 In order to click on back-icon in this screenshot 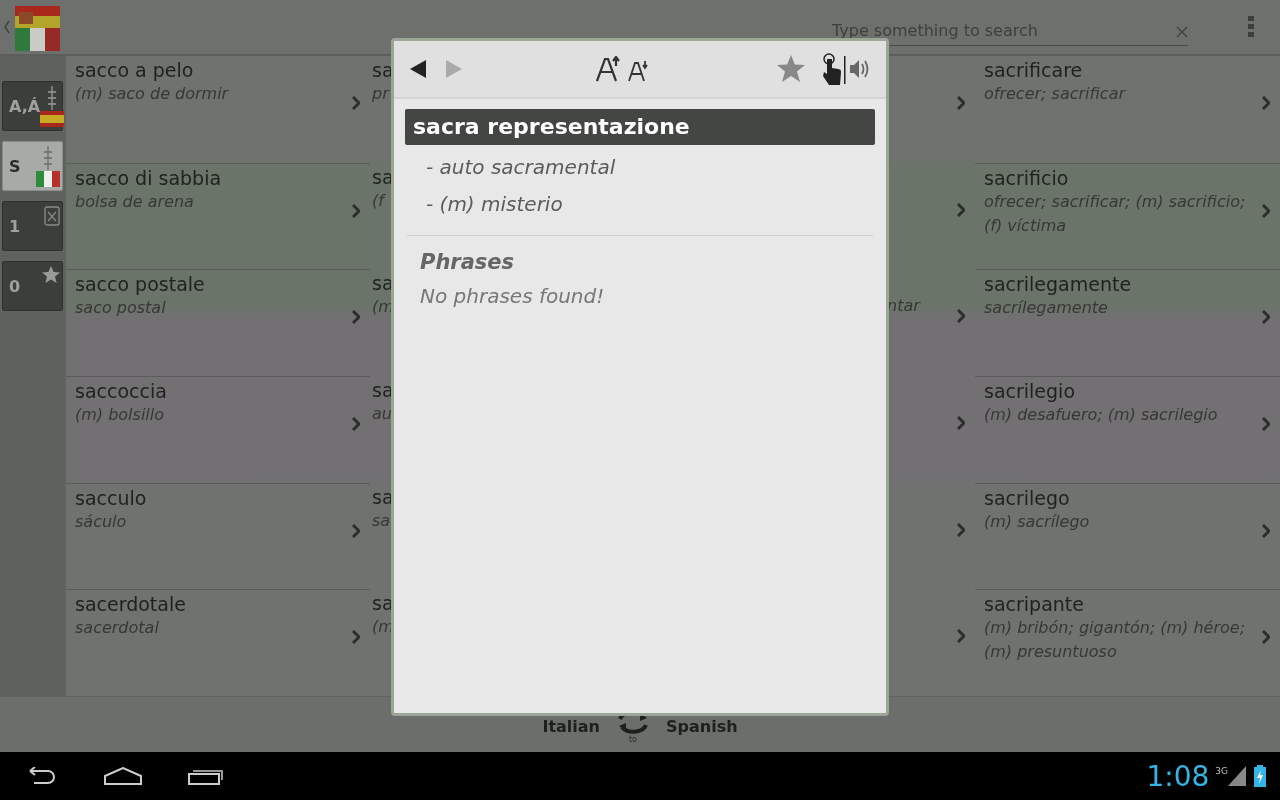, I will do `click(7, 27)`.